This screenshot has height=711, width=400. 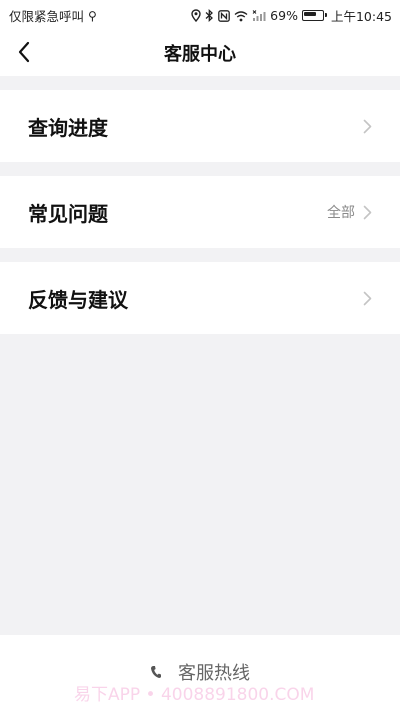 What do you see at coordinates (47, 16) in the screenshot?
I see `emergency-call-text: 仅限紧急呼叫` at bounding box center [47, 16].